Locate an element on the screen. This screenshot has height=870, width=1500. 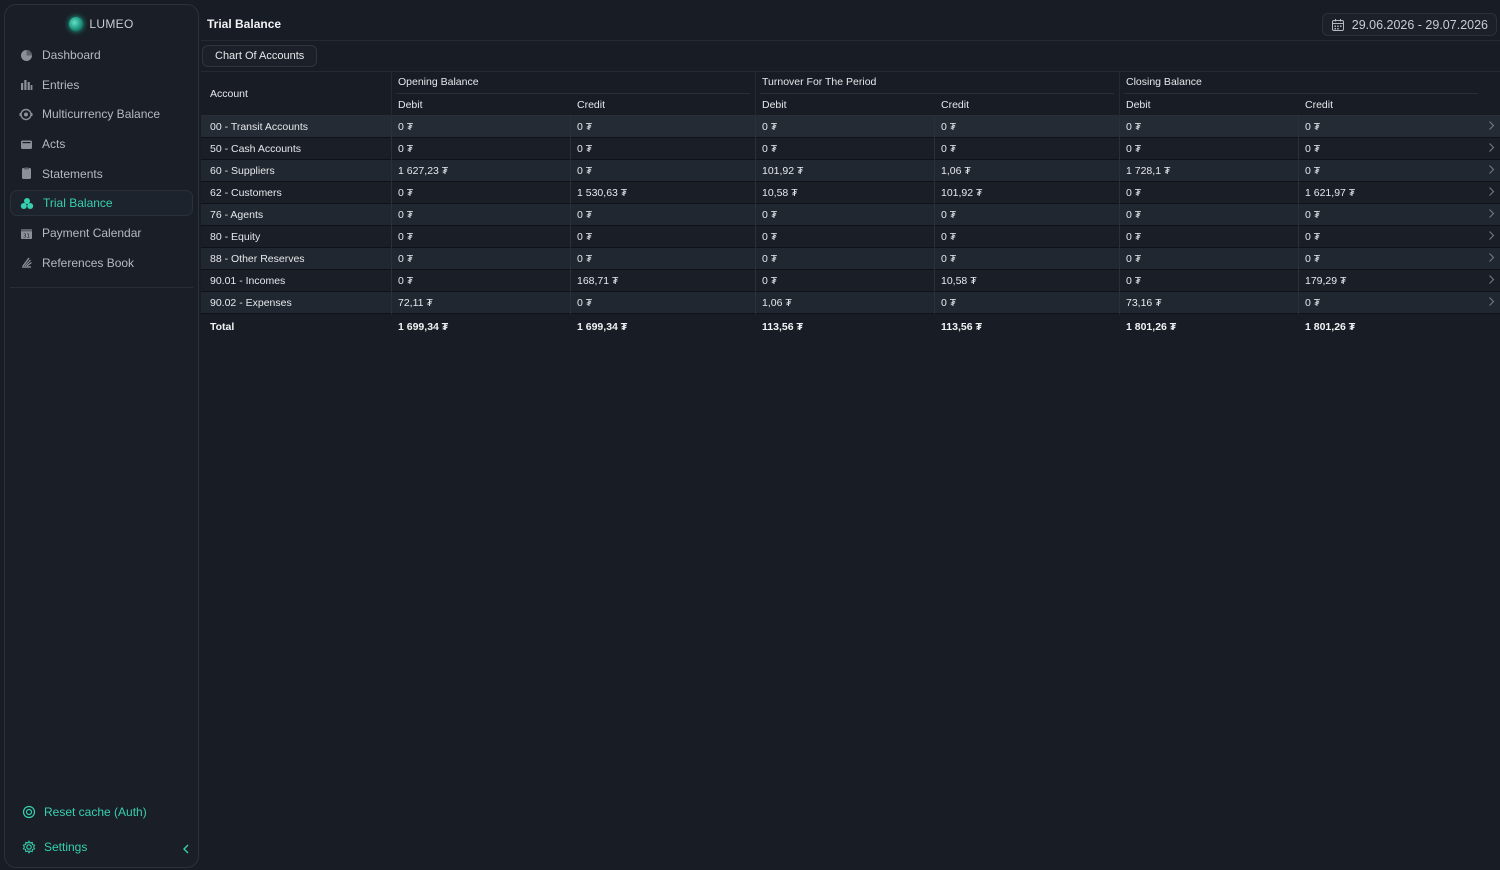
turnover-header: Turnover For The Period is located at coordinates (819, 82).